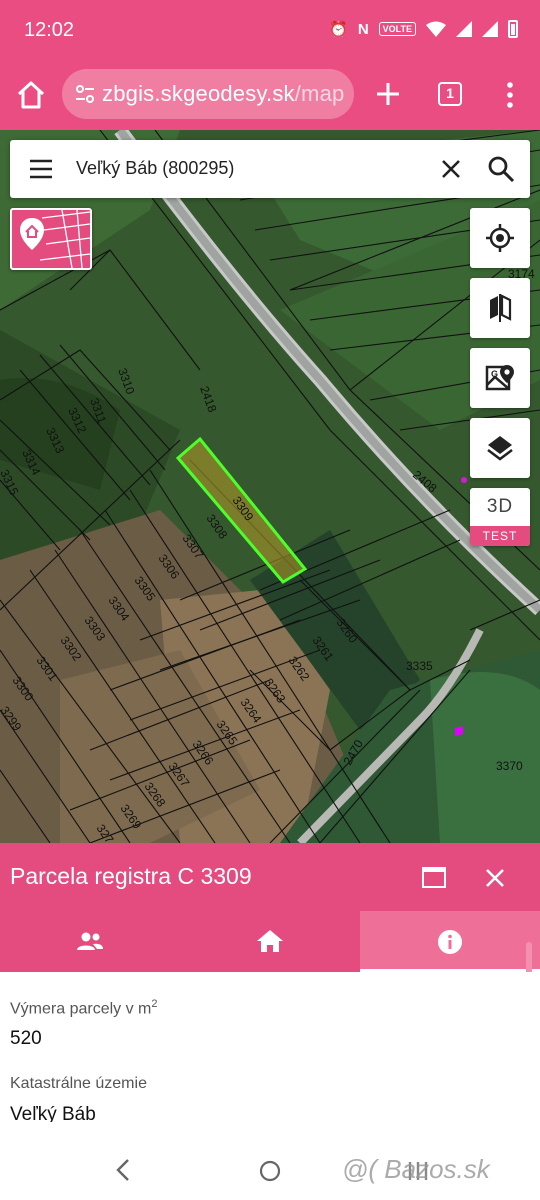 The height and width of the screenshot is (1200, 540). What do you see at coordinates (270, 877) in the screenshot?
I see `sheet-header: Parcela registra C 3309` at bounding box center [270, 877].